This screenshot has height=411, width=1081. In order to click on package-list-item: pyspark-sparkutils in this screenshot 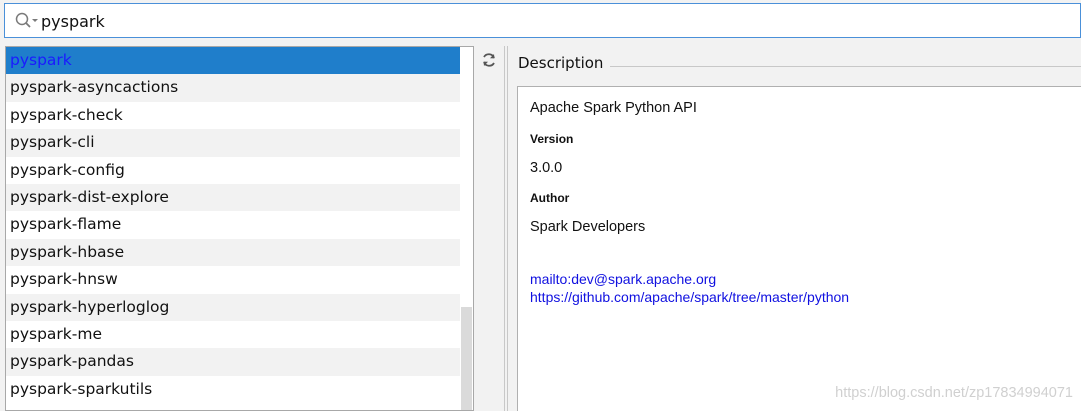, I will do `click(239, 389)`.